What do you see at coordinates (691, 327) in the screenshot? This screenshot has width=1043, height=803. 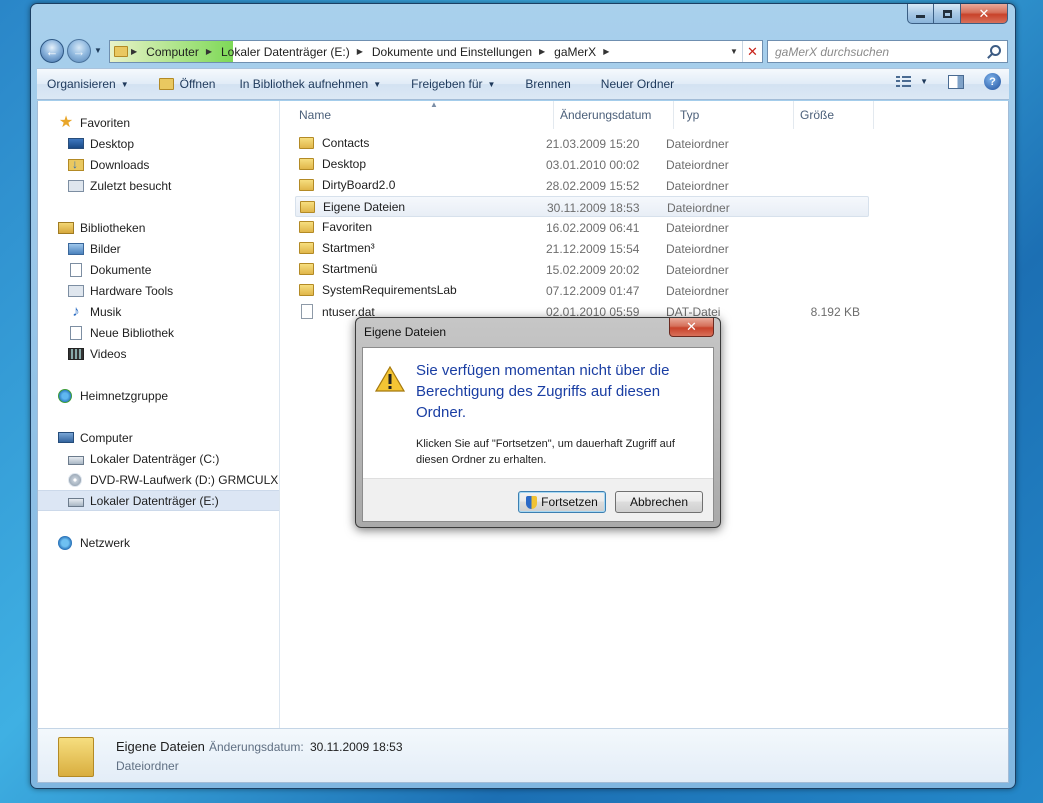 I see `dialog-close-button: ✕` at bounding box center [691, 327].